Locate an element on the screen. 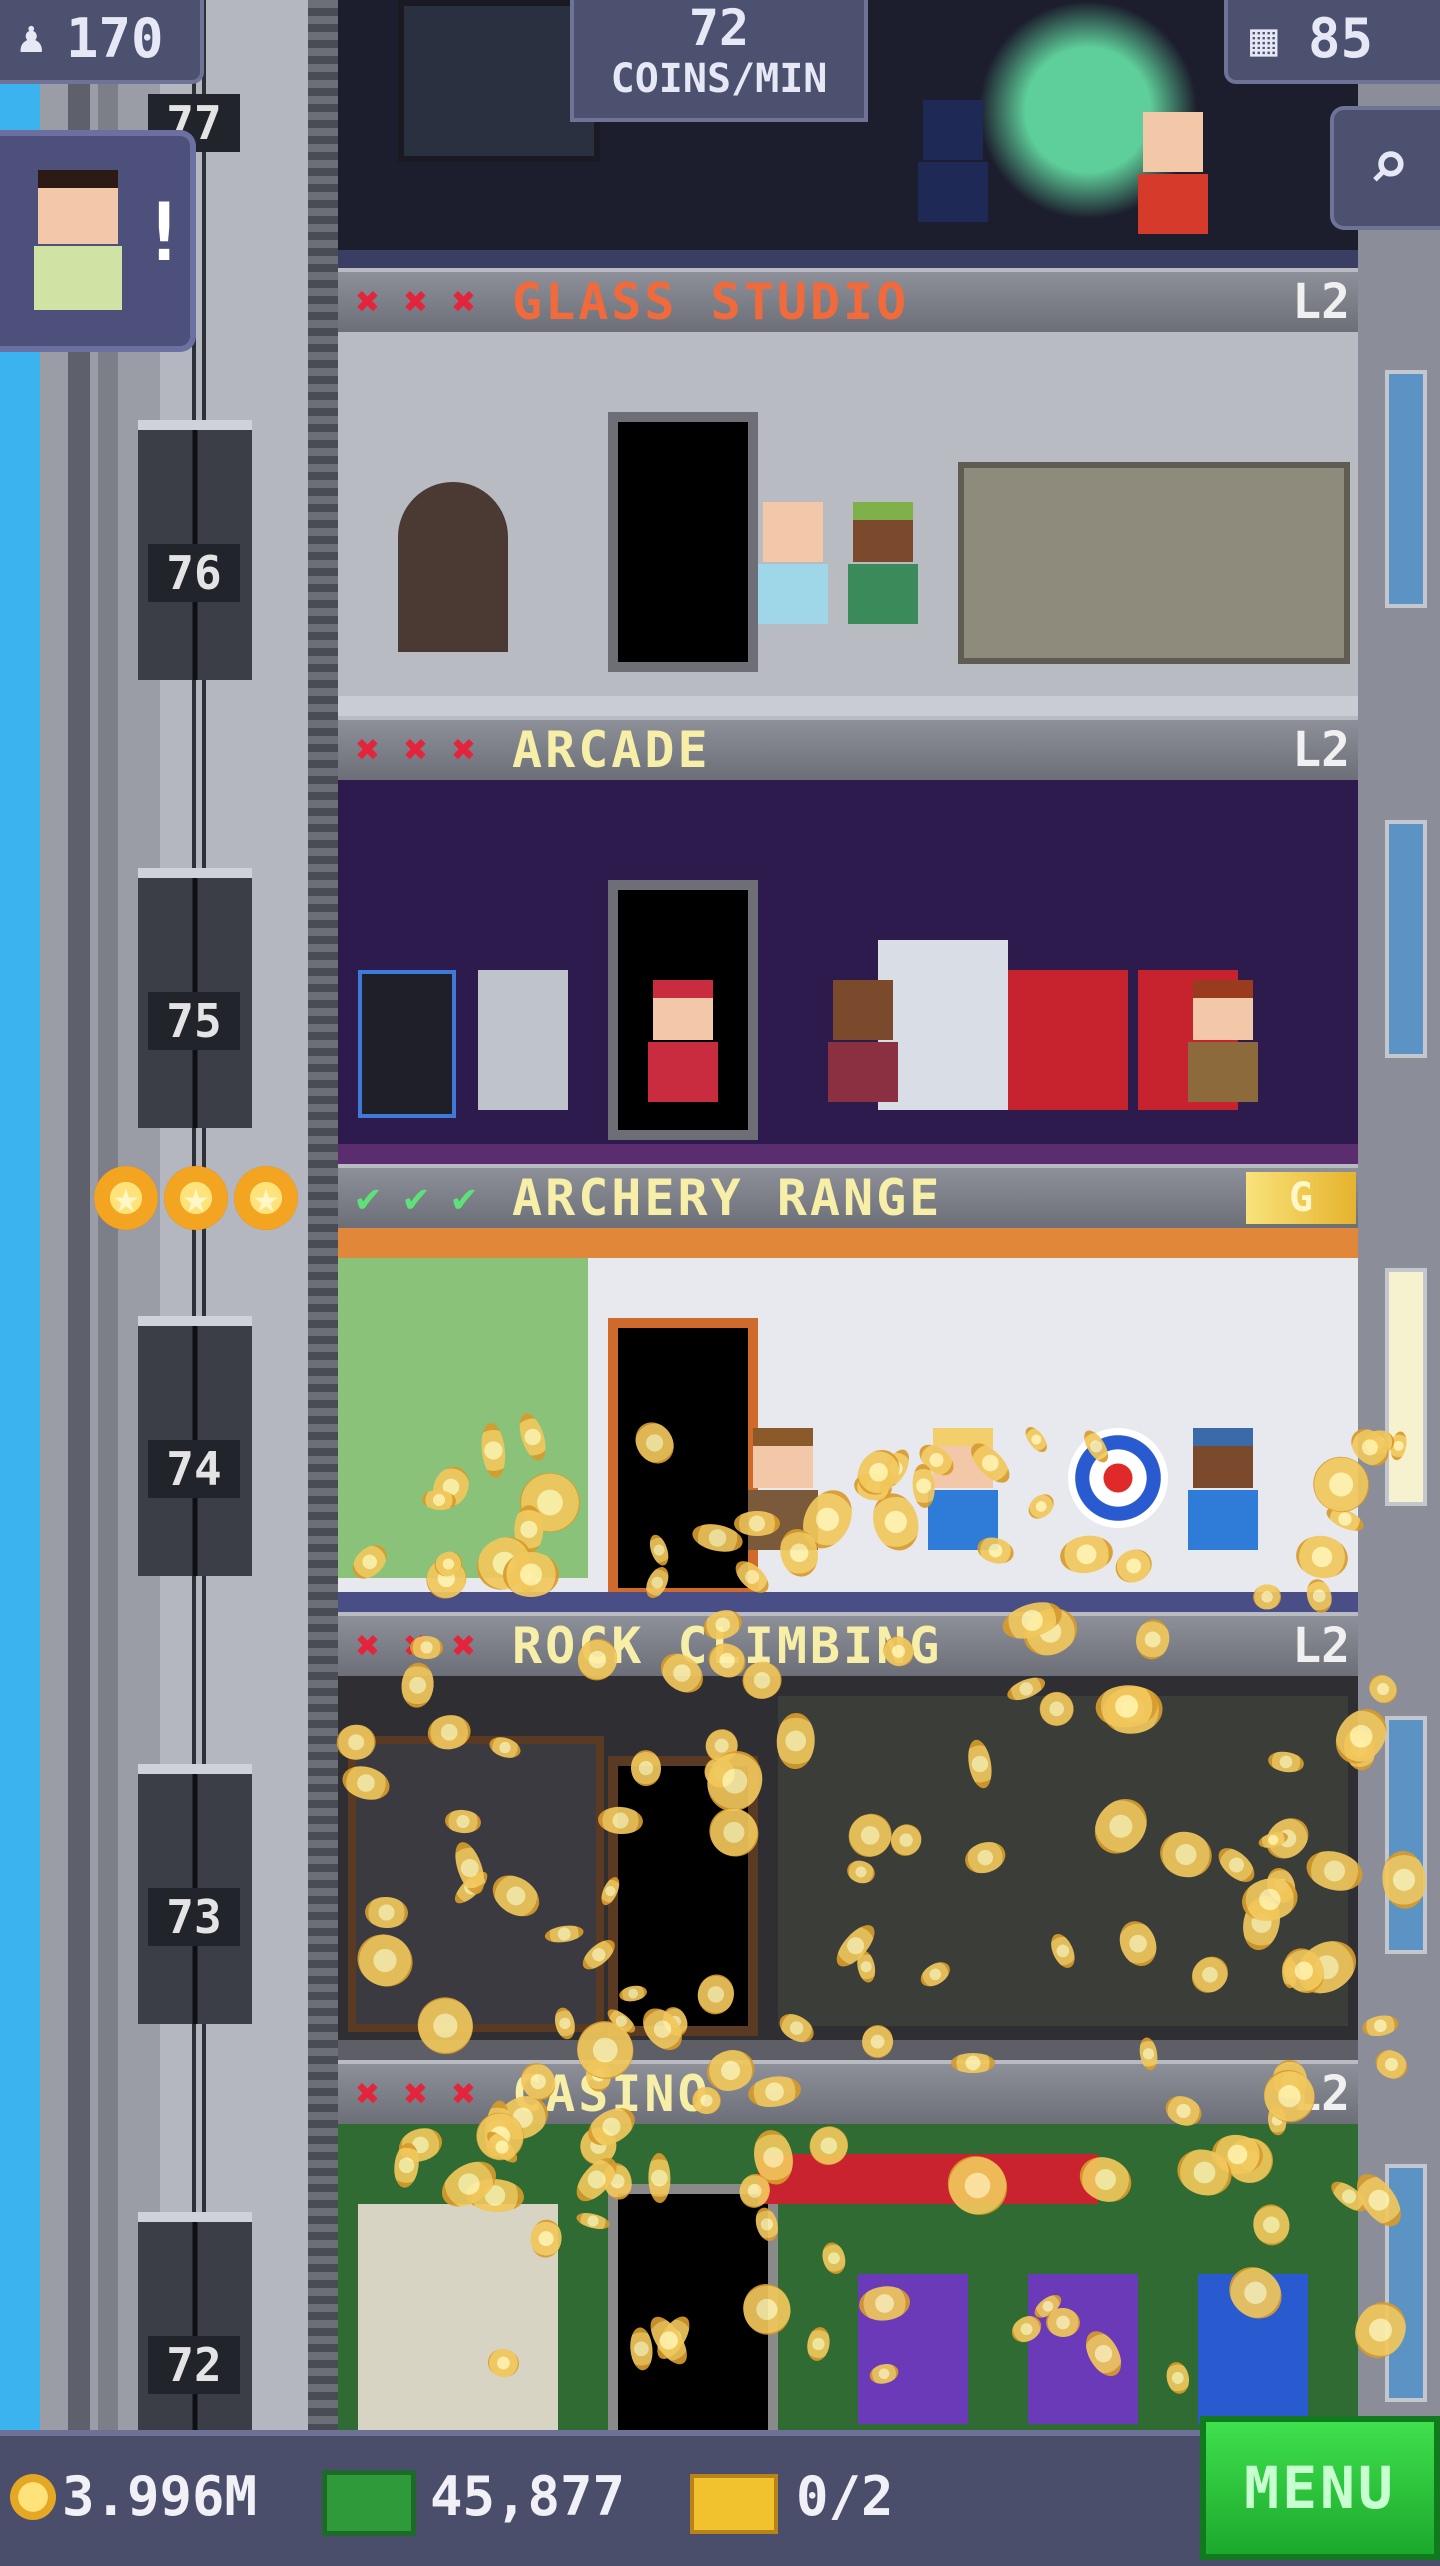 The height and width of the screenshot is (2566, 1440). floor-count: ▦ 85 is located at coordinates (1332, 42).